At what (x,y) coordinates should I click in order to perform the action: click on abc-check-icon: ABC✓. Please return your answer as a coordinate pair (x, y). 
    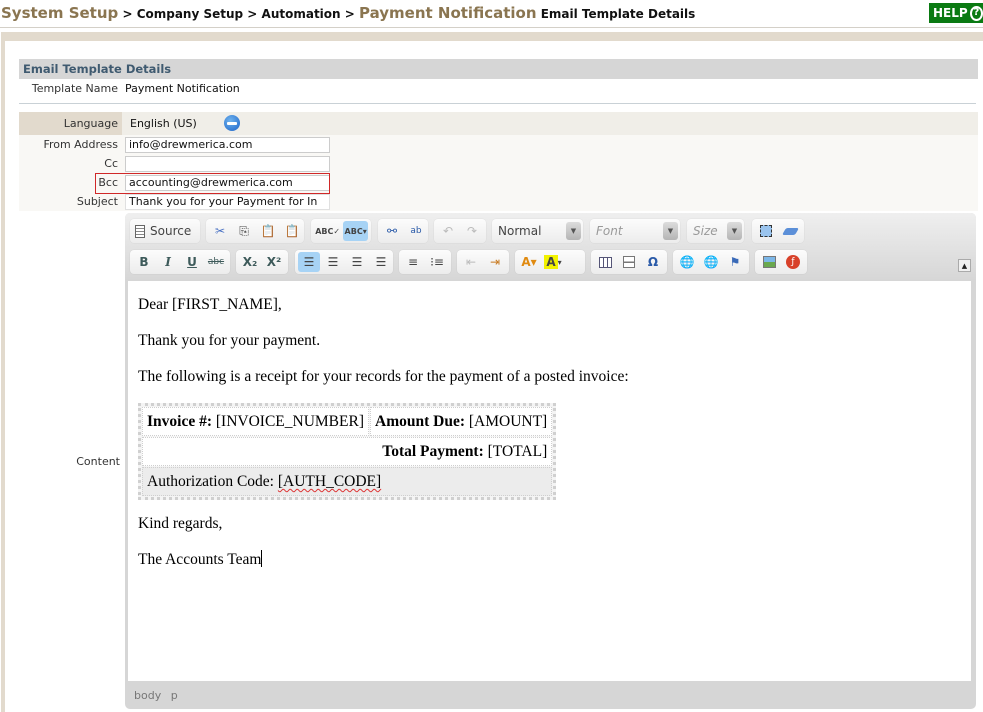
    Looking at the image, I should click on (328, 231).